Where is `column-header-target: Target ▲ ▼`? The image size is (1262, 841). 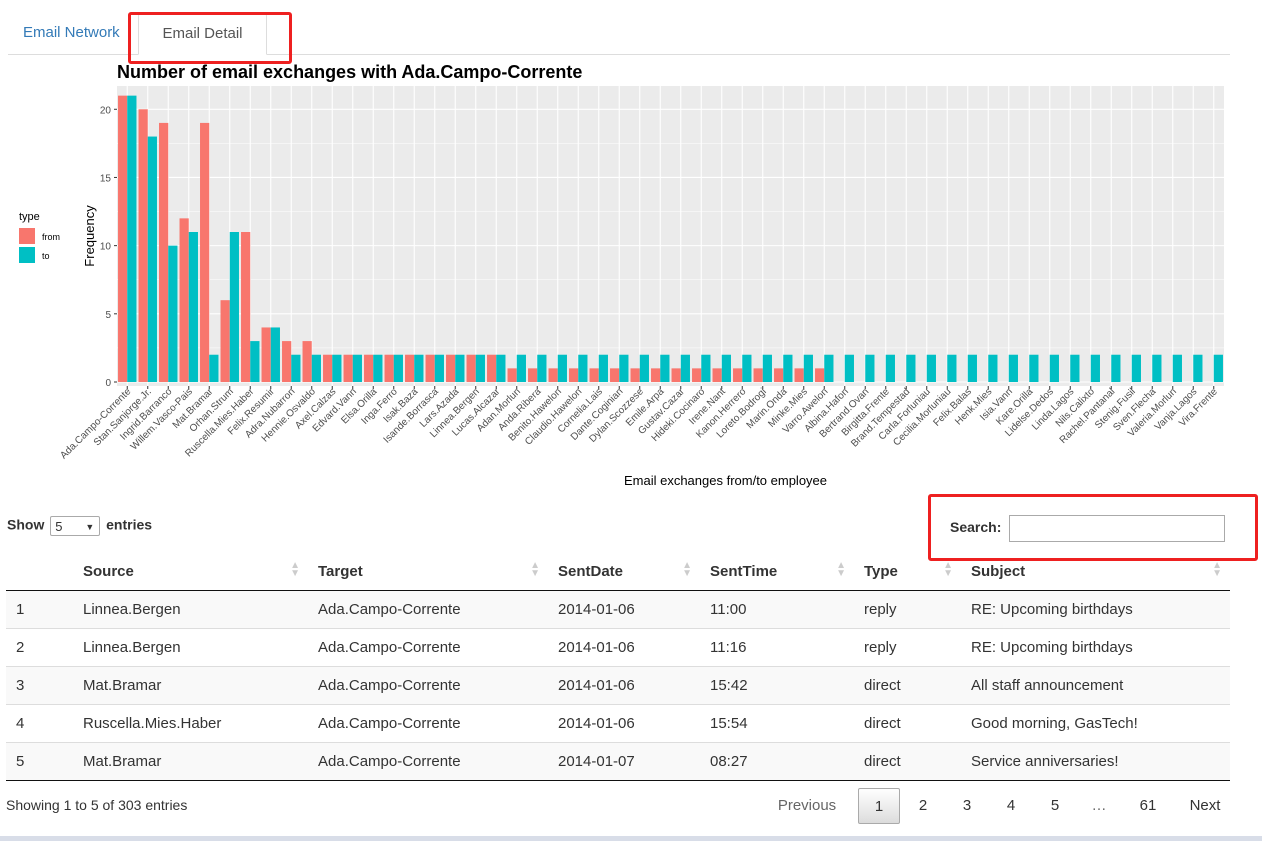
column-header-target: Target ▲ ▼ is located at coordinates (428, 571).